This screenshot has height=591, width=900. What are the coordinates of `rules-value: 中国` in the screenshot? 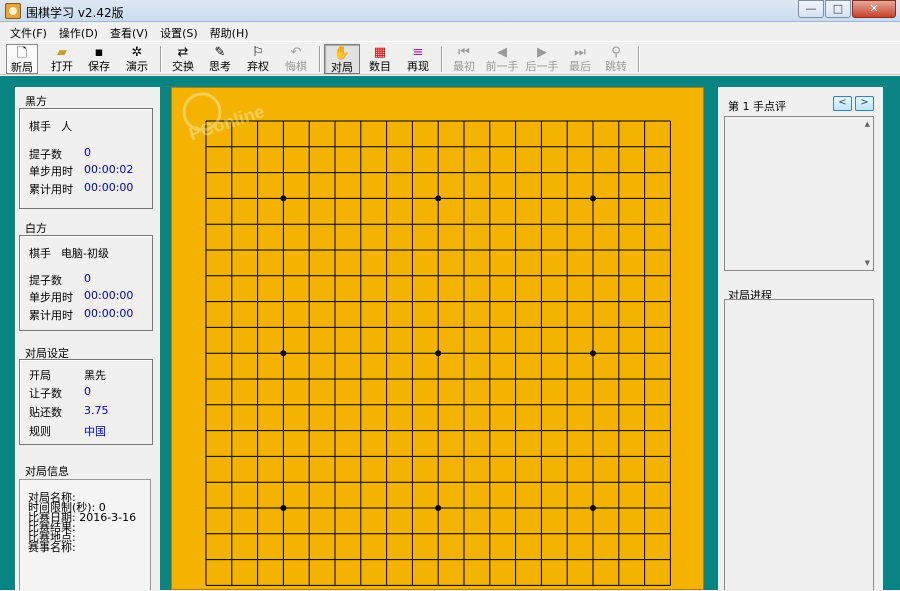 It's located at (95, 431).